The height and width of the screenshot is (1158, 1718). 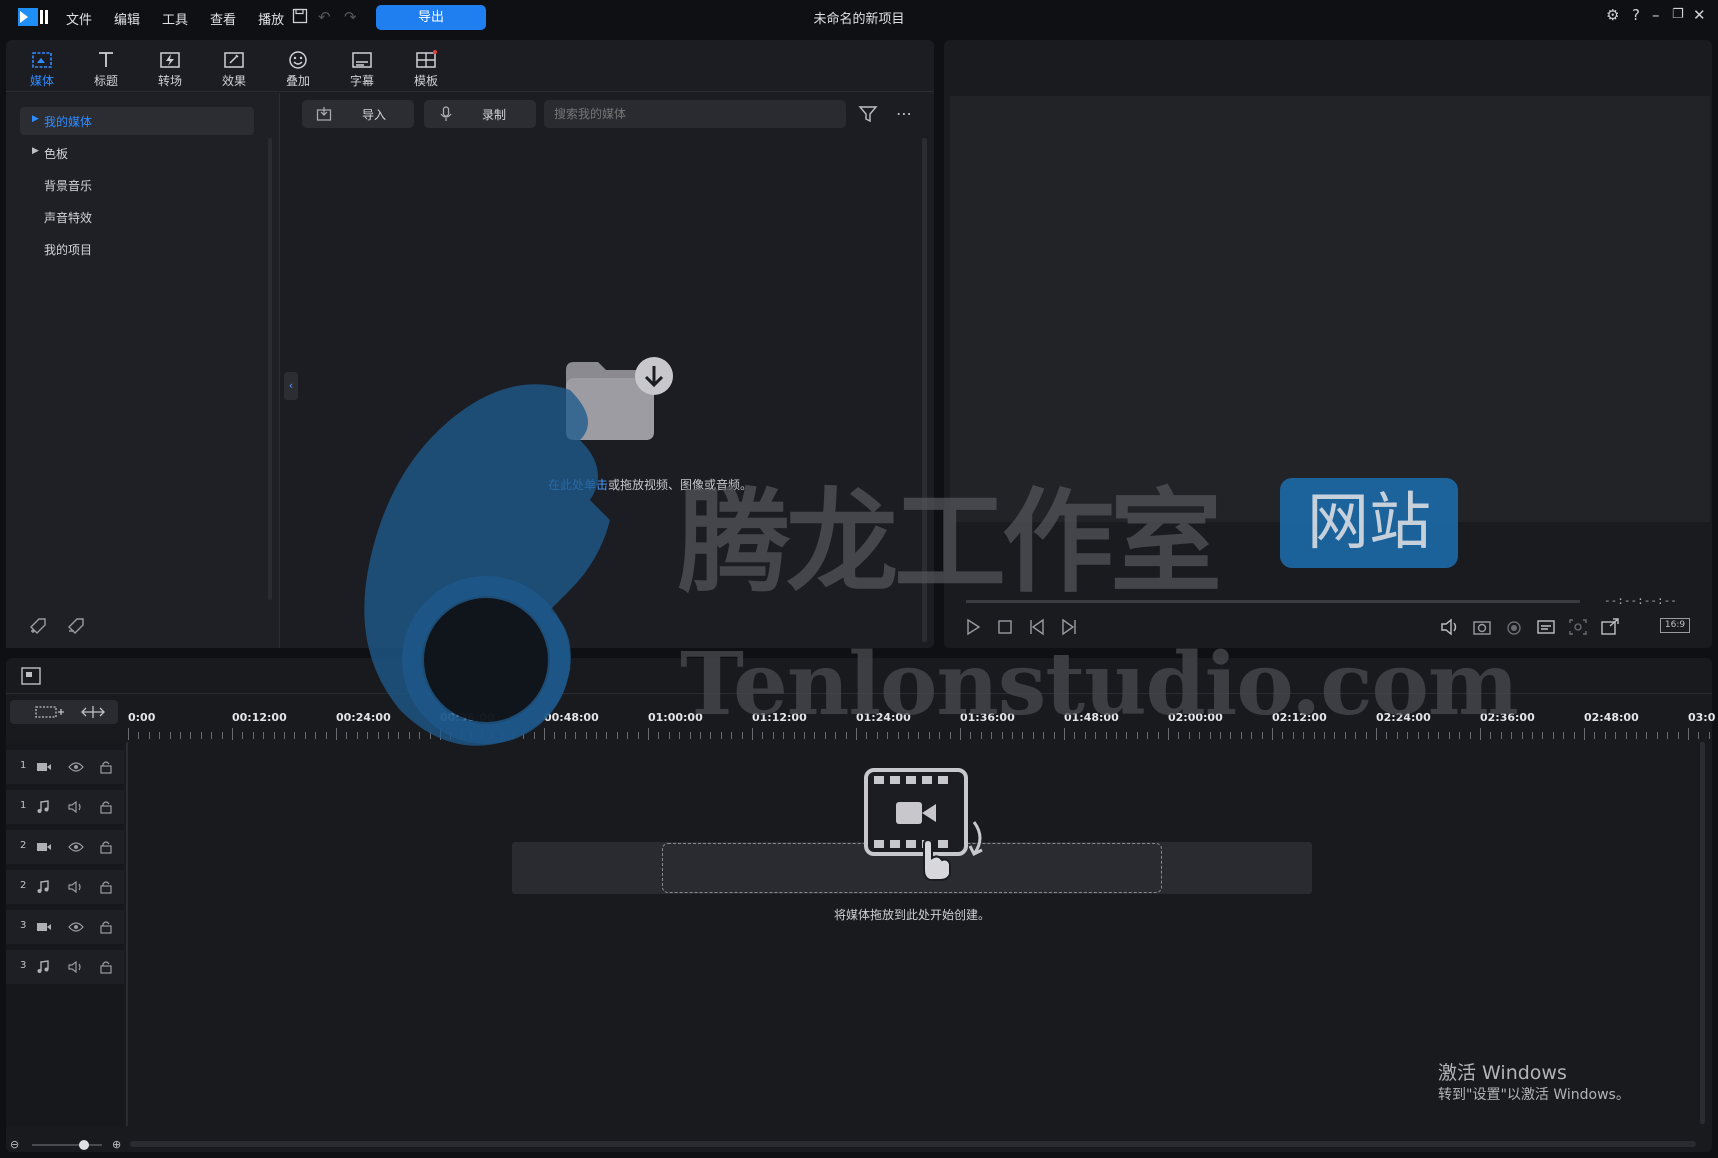 I want to click on pop-out-icon, so click(x=1610, y=627).